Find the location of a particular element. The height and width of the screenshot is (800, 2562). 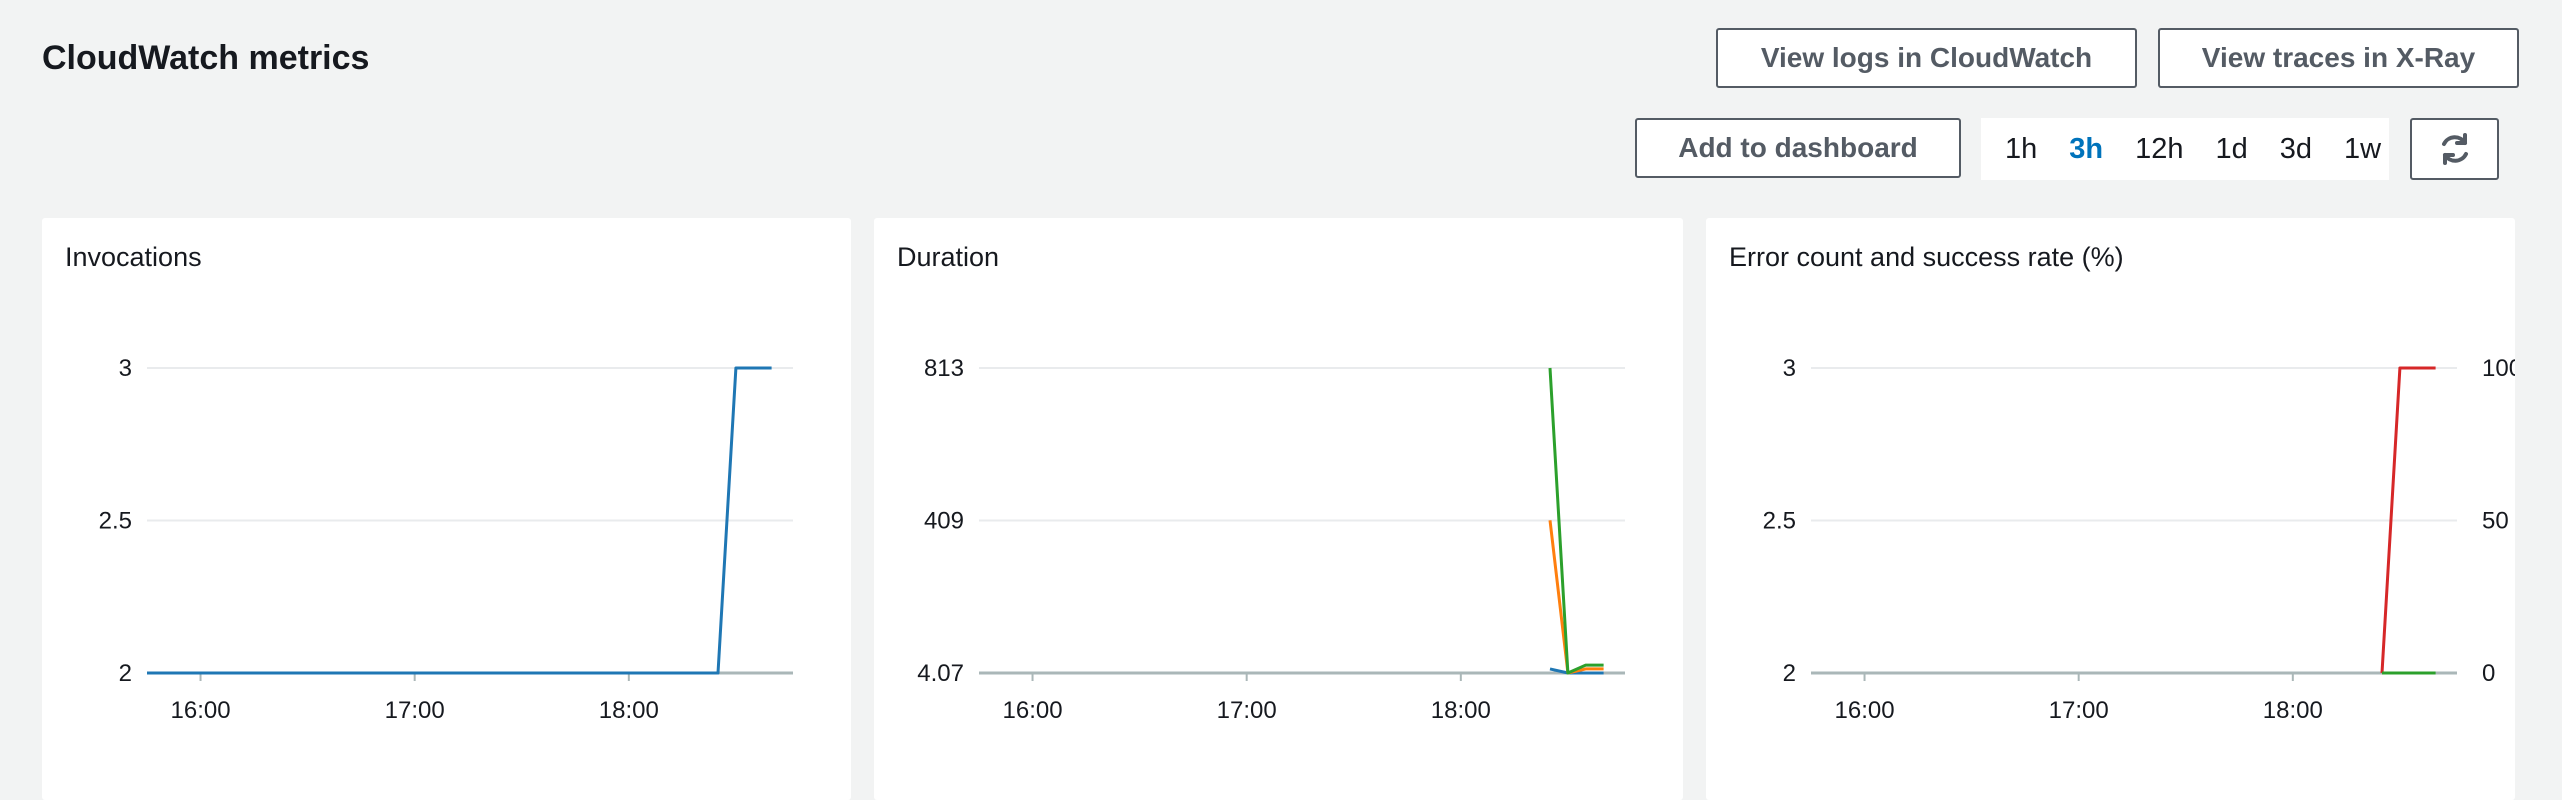

time-range-1h: 1h is located at coordinates (2021, 149).